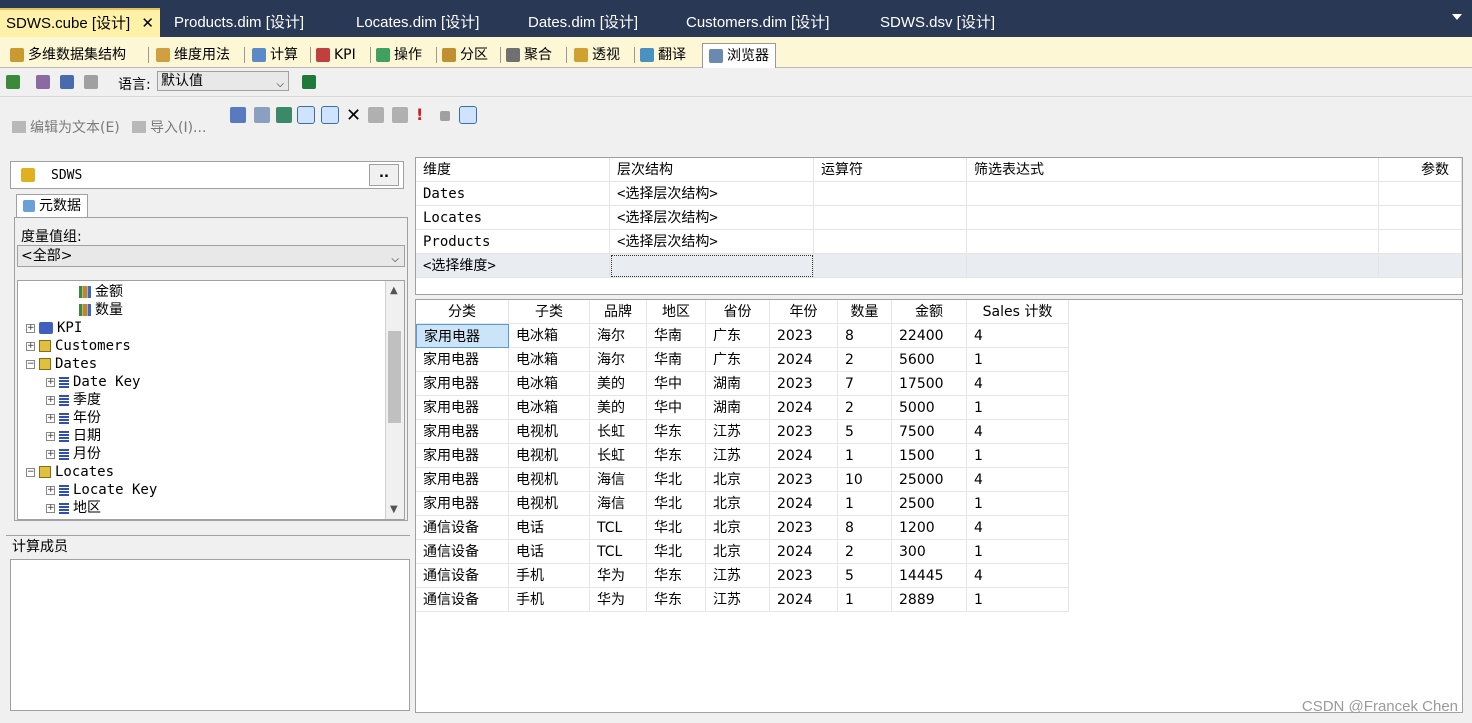  What do you see at coordinates (865, 480) in the screenshot?
I see `data-cell: 10` at bounding box center [865, 480].